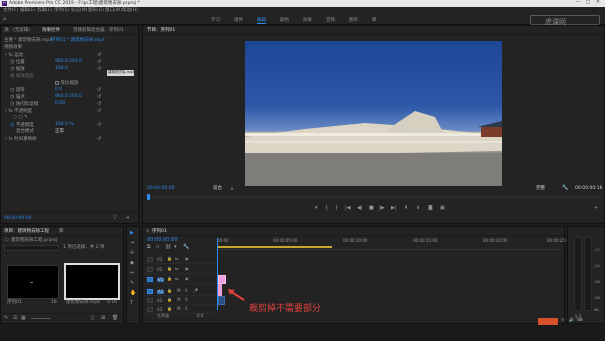  Describe the element at coordinates (238, 20) in the screenshot. I see `workspace-tab-assembly: 组件` at that location.